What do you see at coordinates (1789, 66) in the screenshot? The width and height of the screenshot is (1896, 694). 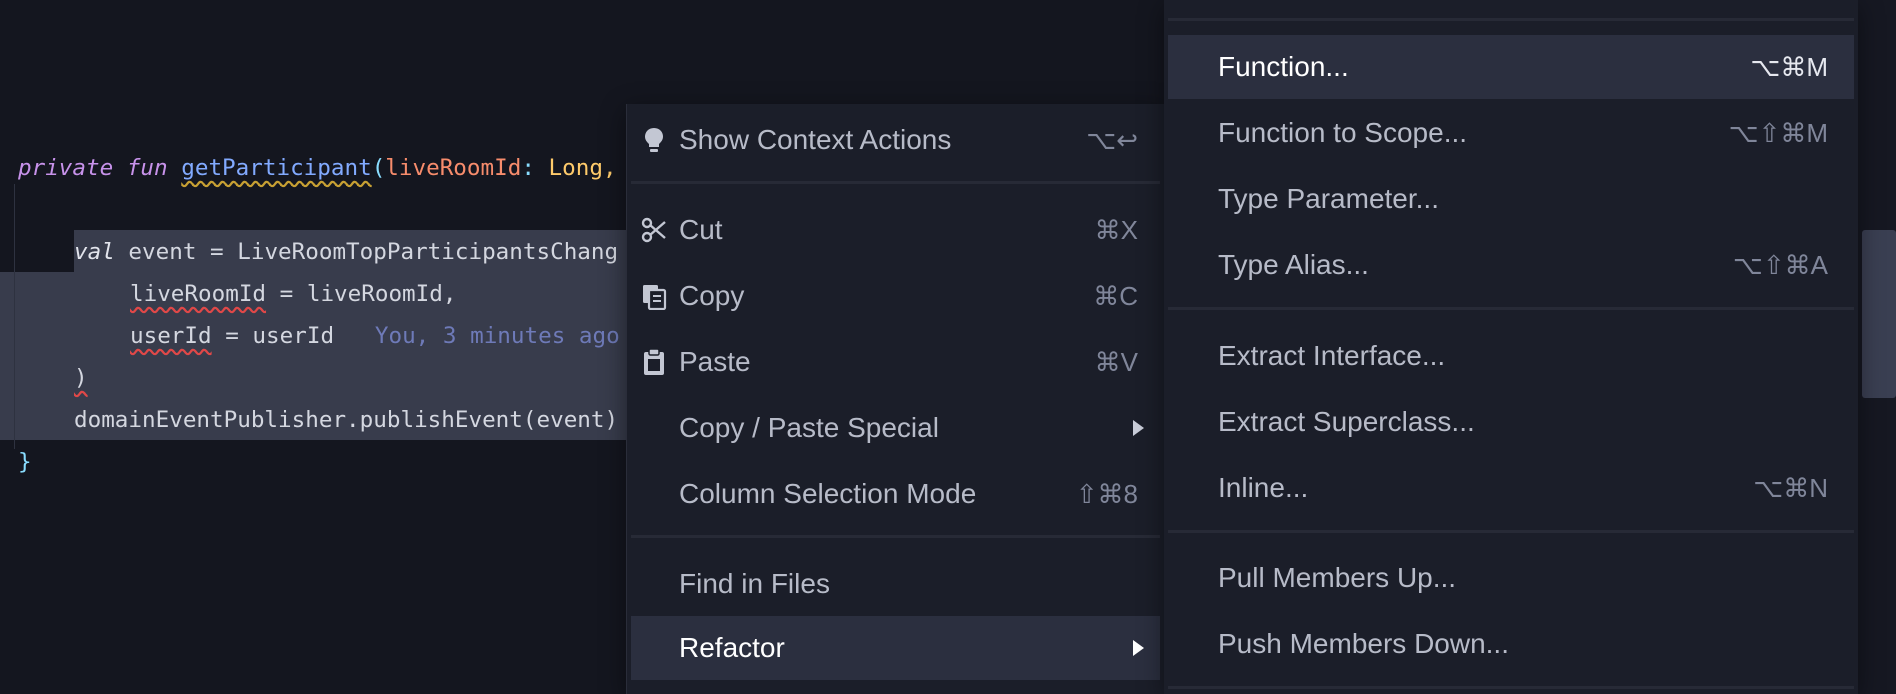 I see `menu-item-shortcut: ⌥⌘M` at bounding box center [1789, 66].